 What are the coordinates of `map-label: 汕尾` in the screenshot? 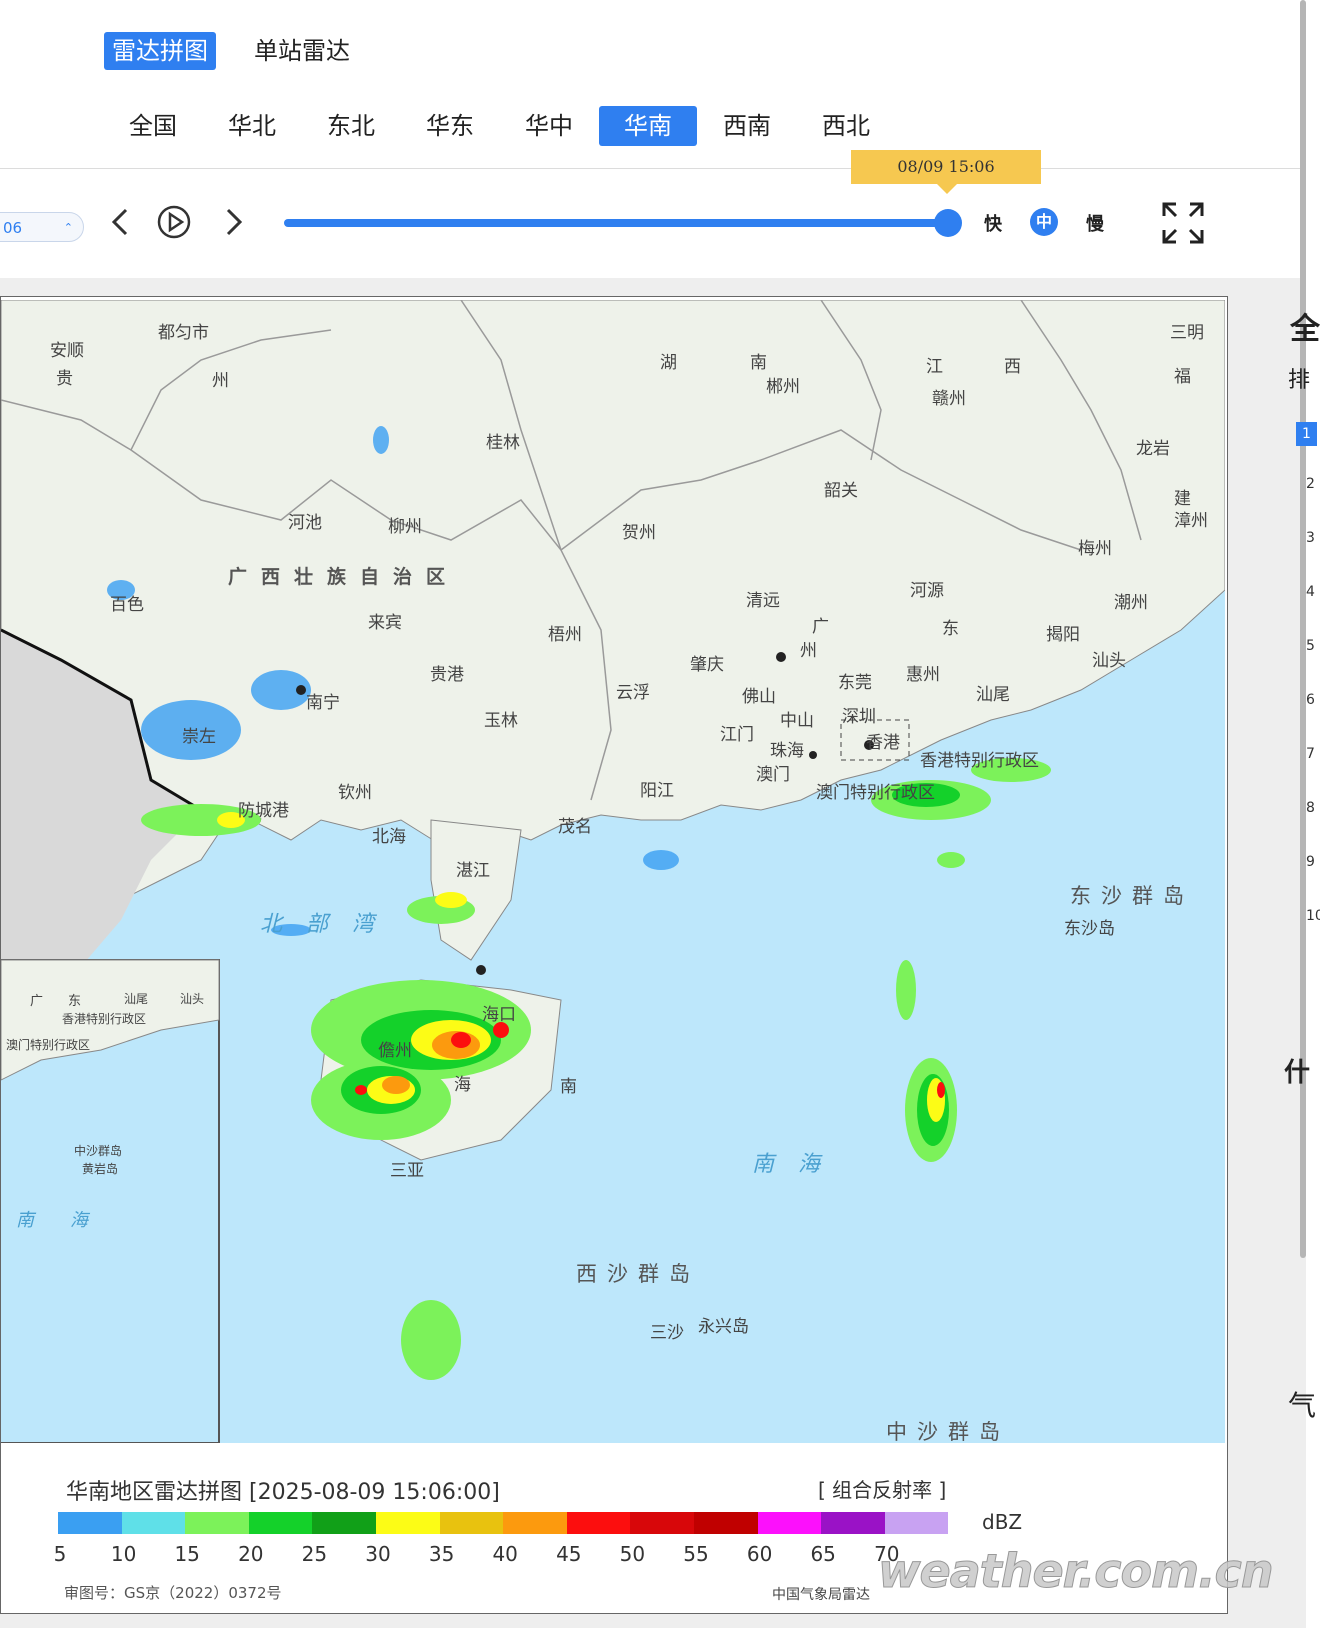 It's located at (993, 695).